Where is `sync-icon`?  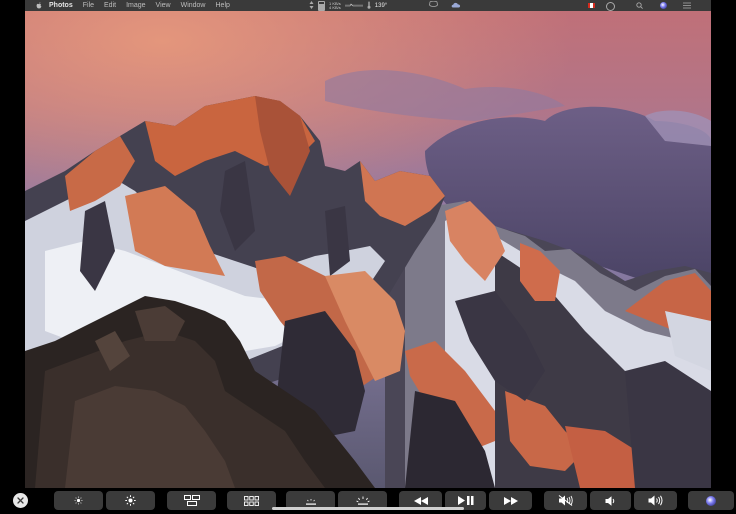 sync-icon is located at coordinates (311, 5).